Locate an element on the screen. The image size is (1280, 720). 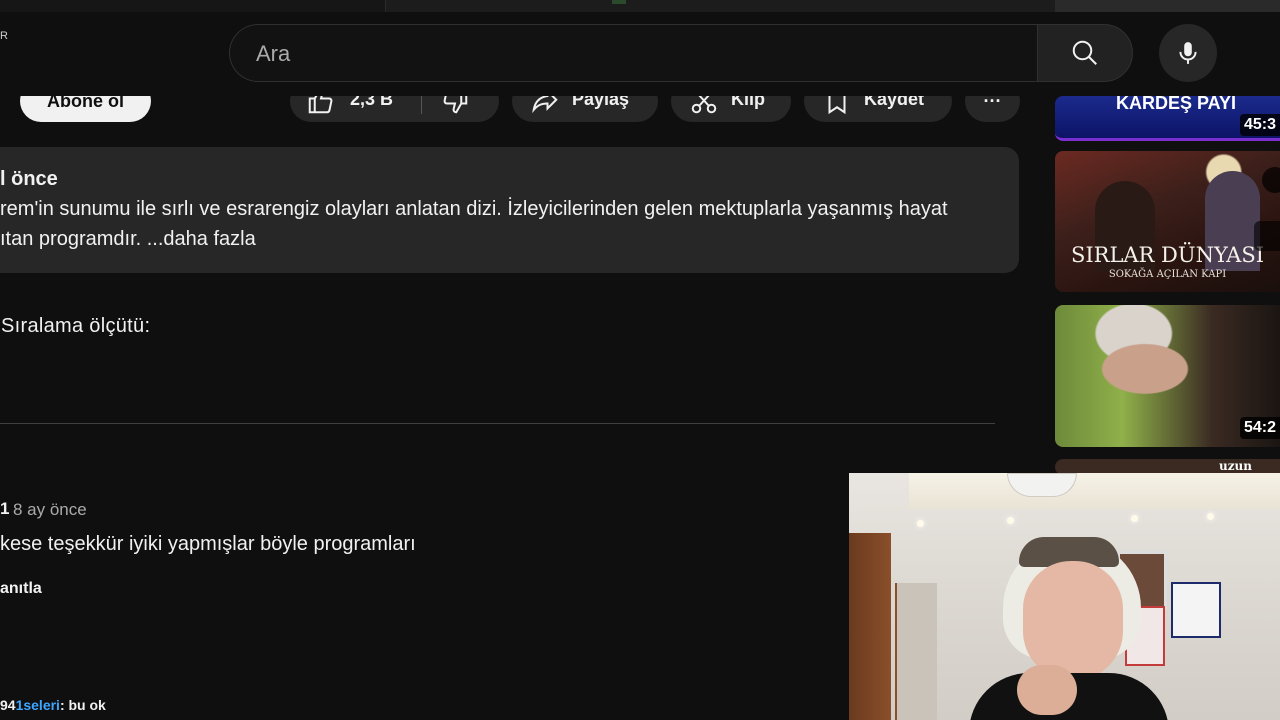
recommended-thumbnail: 54:2 is located at coordinates (1167, 376).